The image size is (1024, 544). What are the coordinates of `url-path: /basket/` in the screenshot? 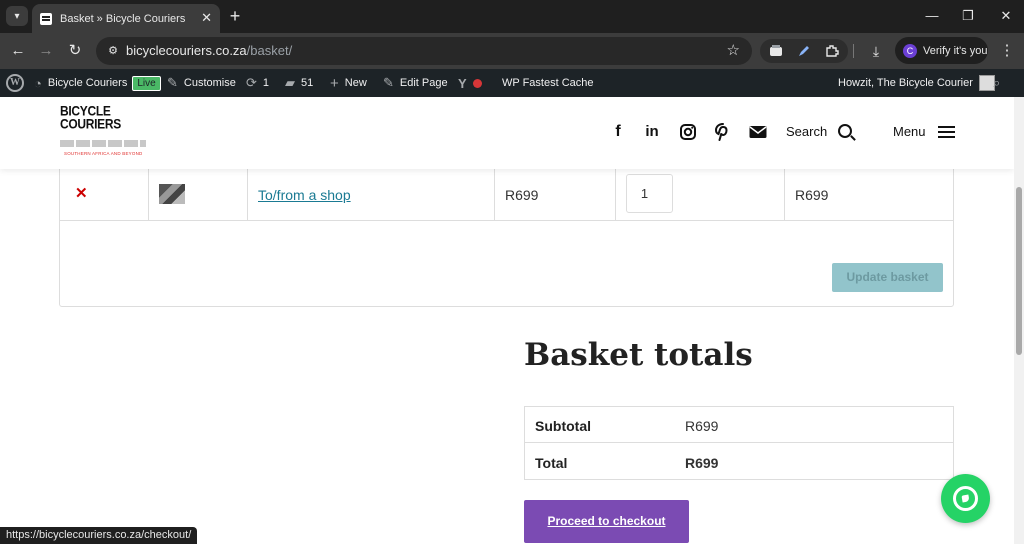 It's located at (269, 50).